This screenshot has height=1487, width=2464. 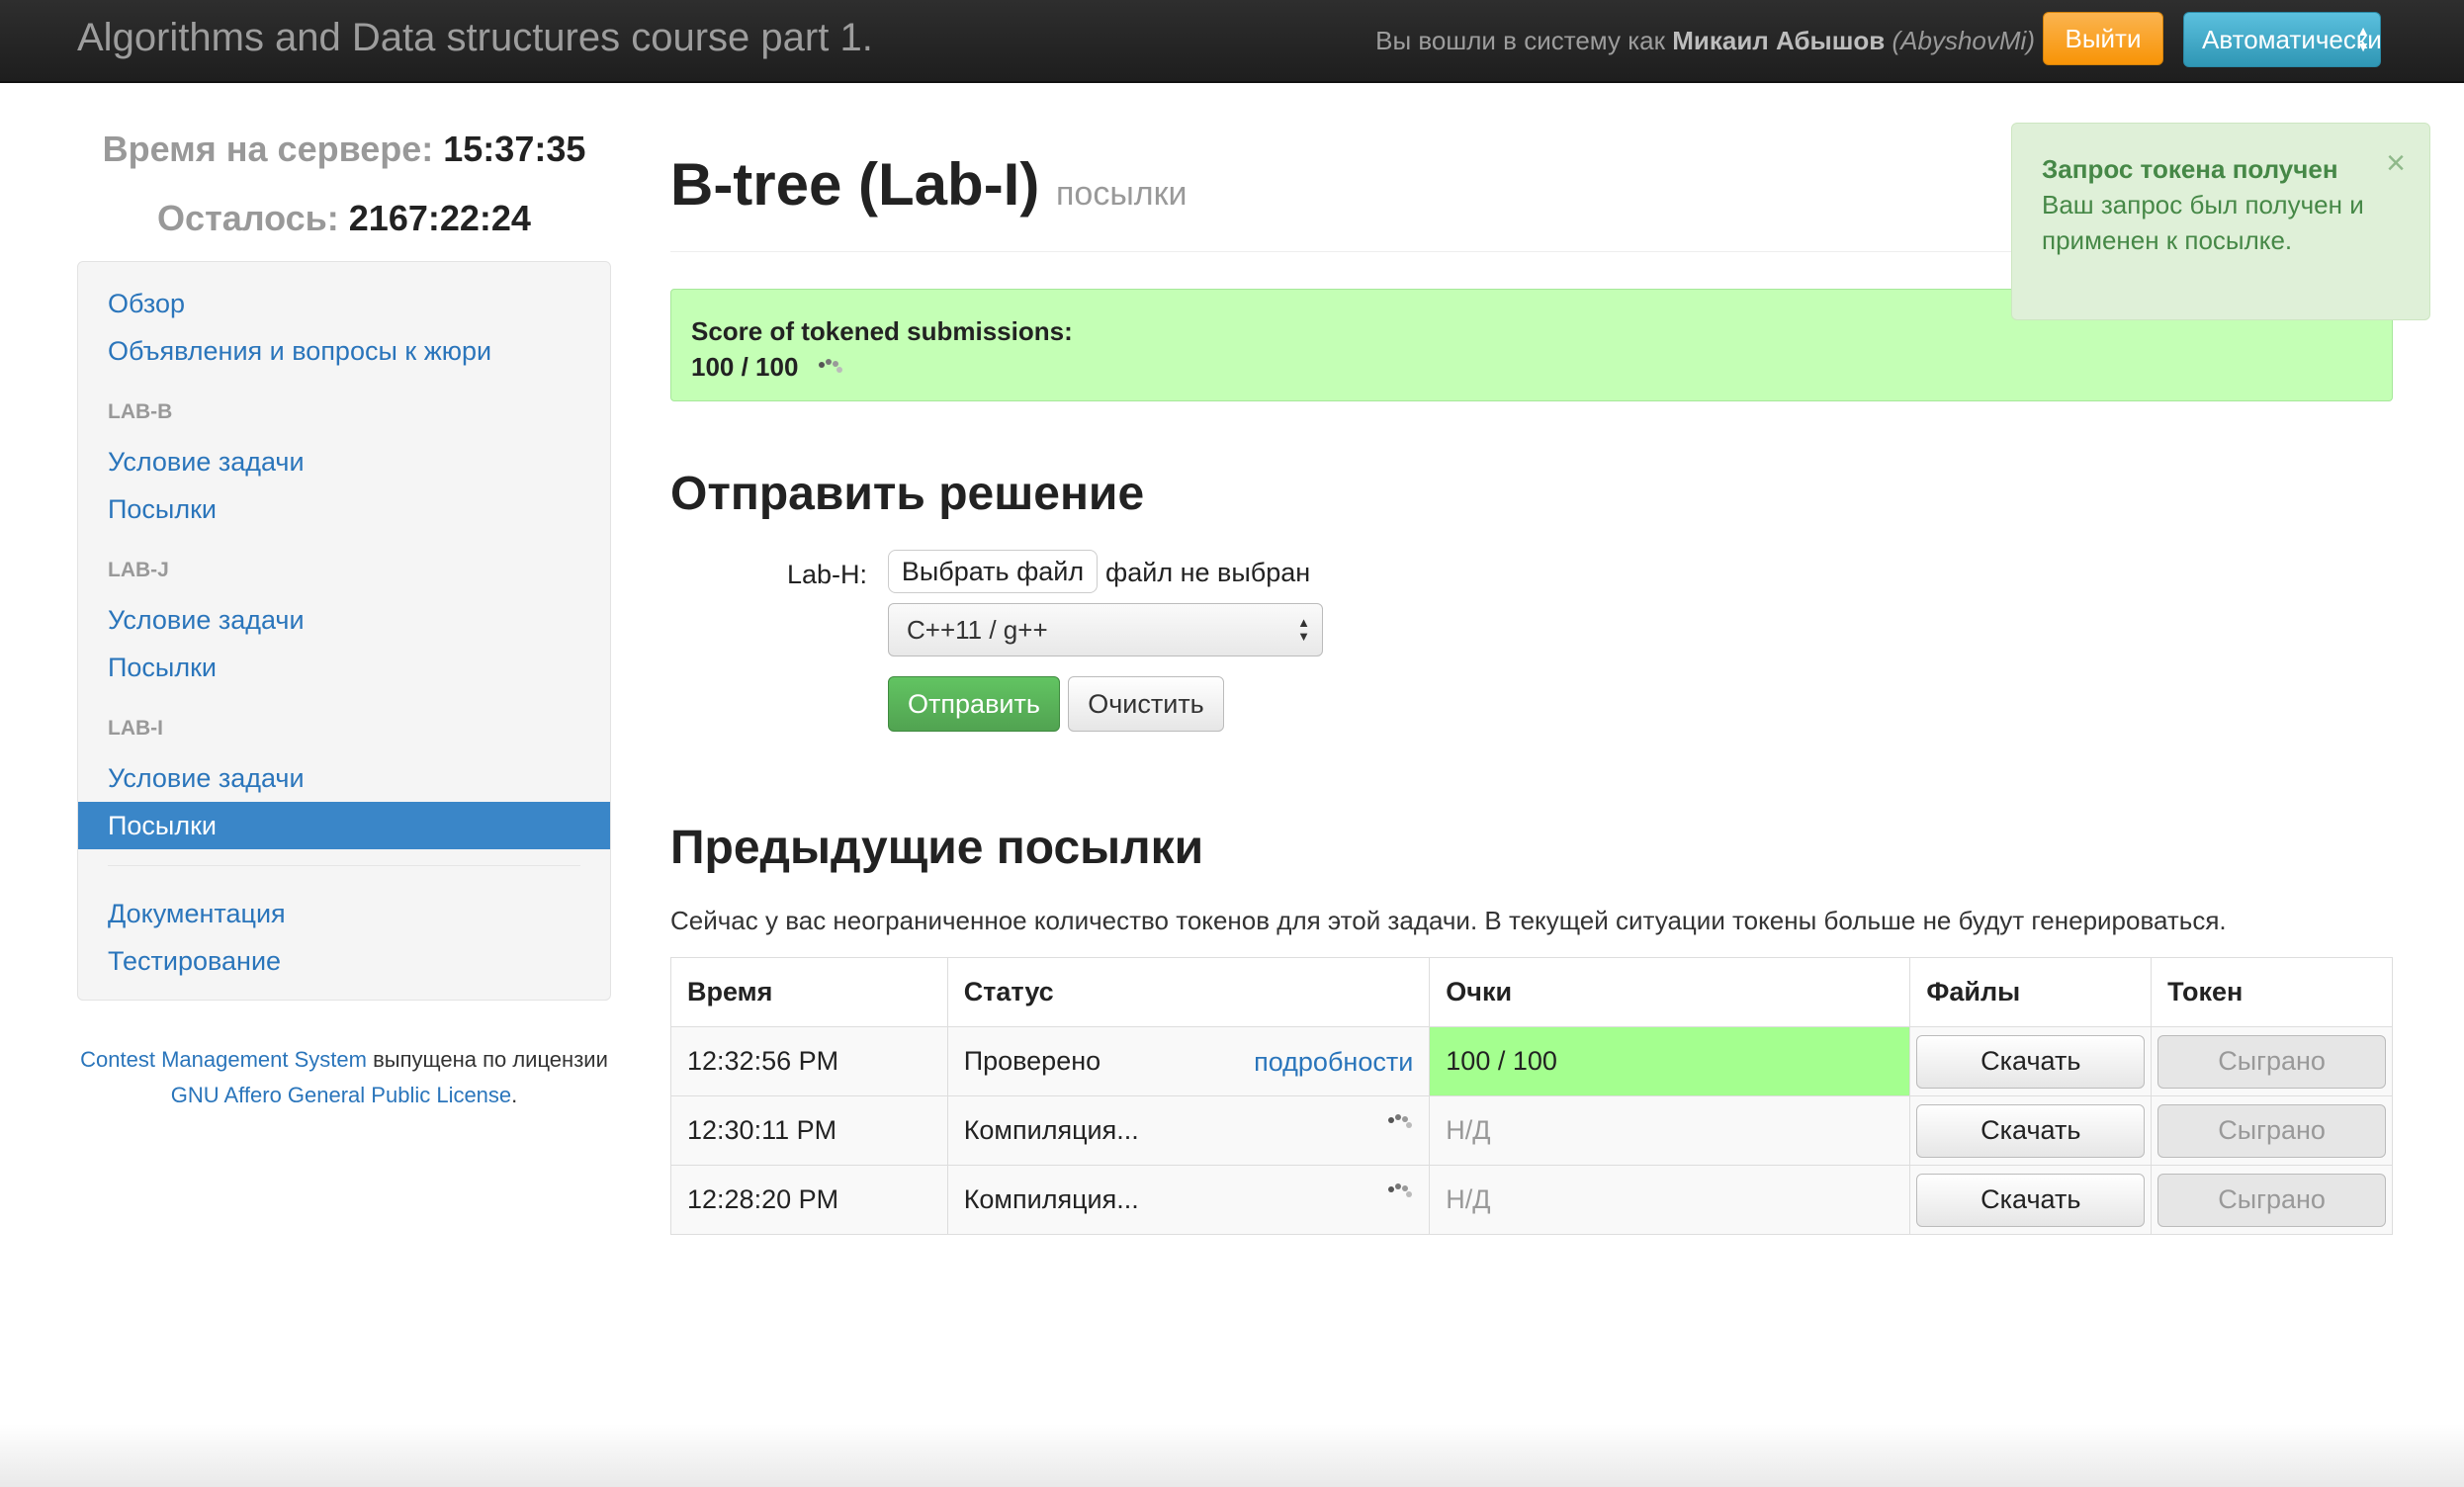 What do you see at coordinates (2272, 992) in the screenshot?
I see `column-header-token: Токен` at bounding box center [2272, 992].